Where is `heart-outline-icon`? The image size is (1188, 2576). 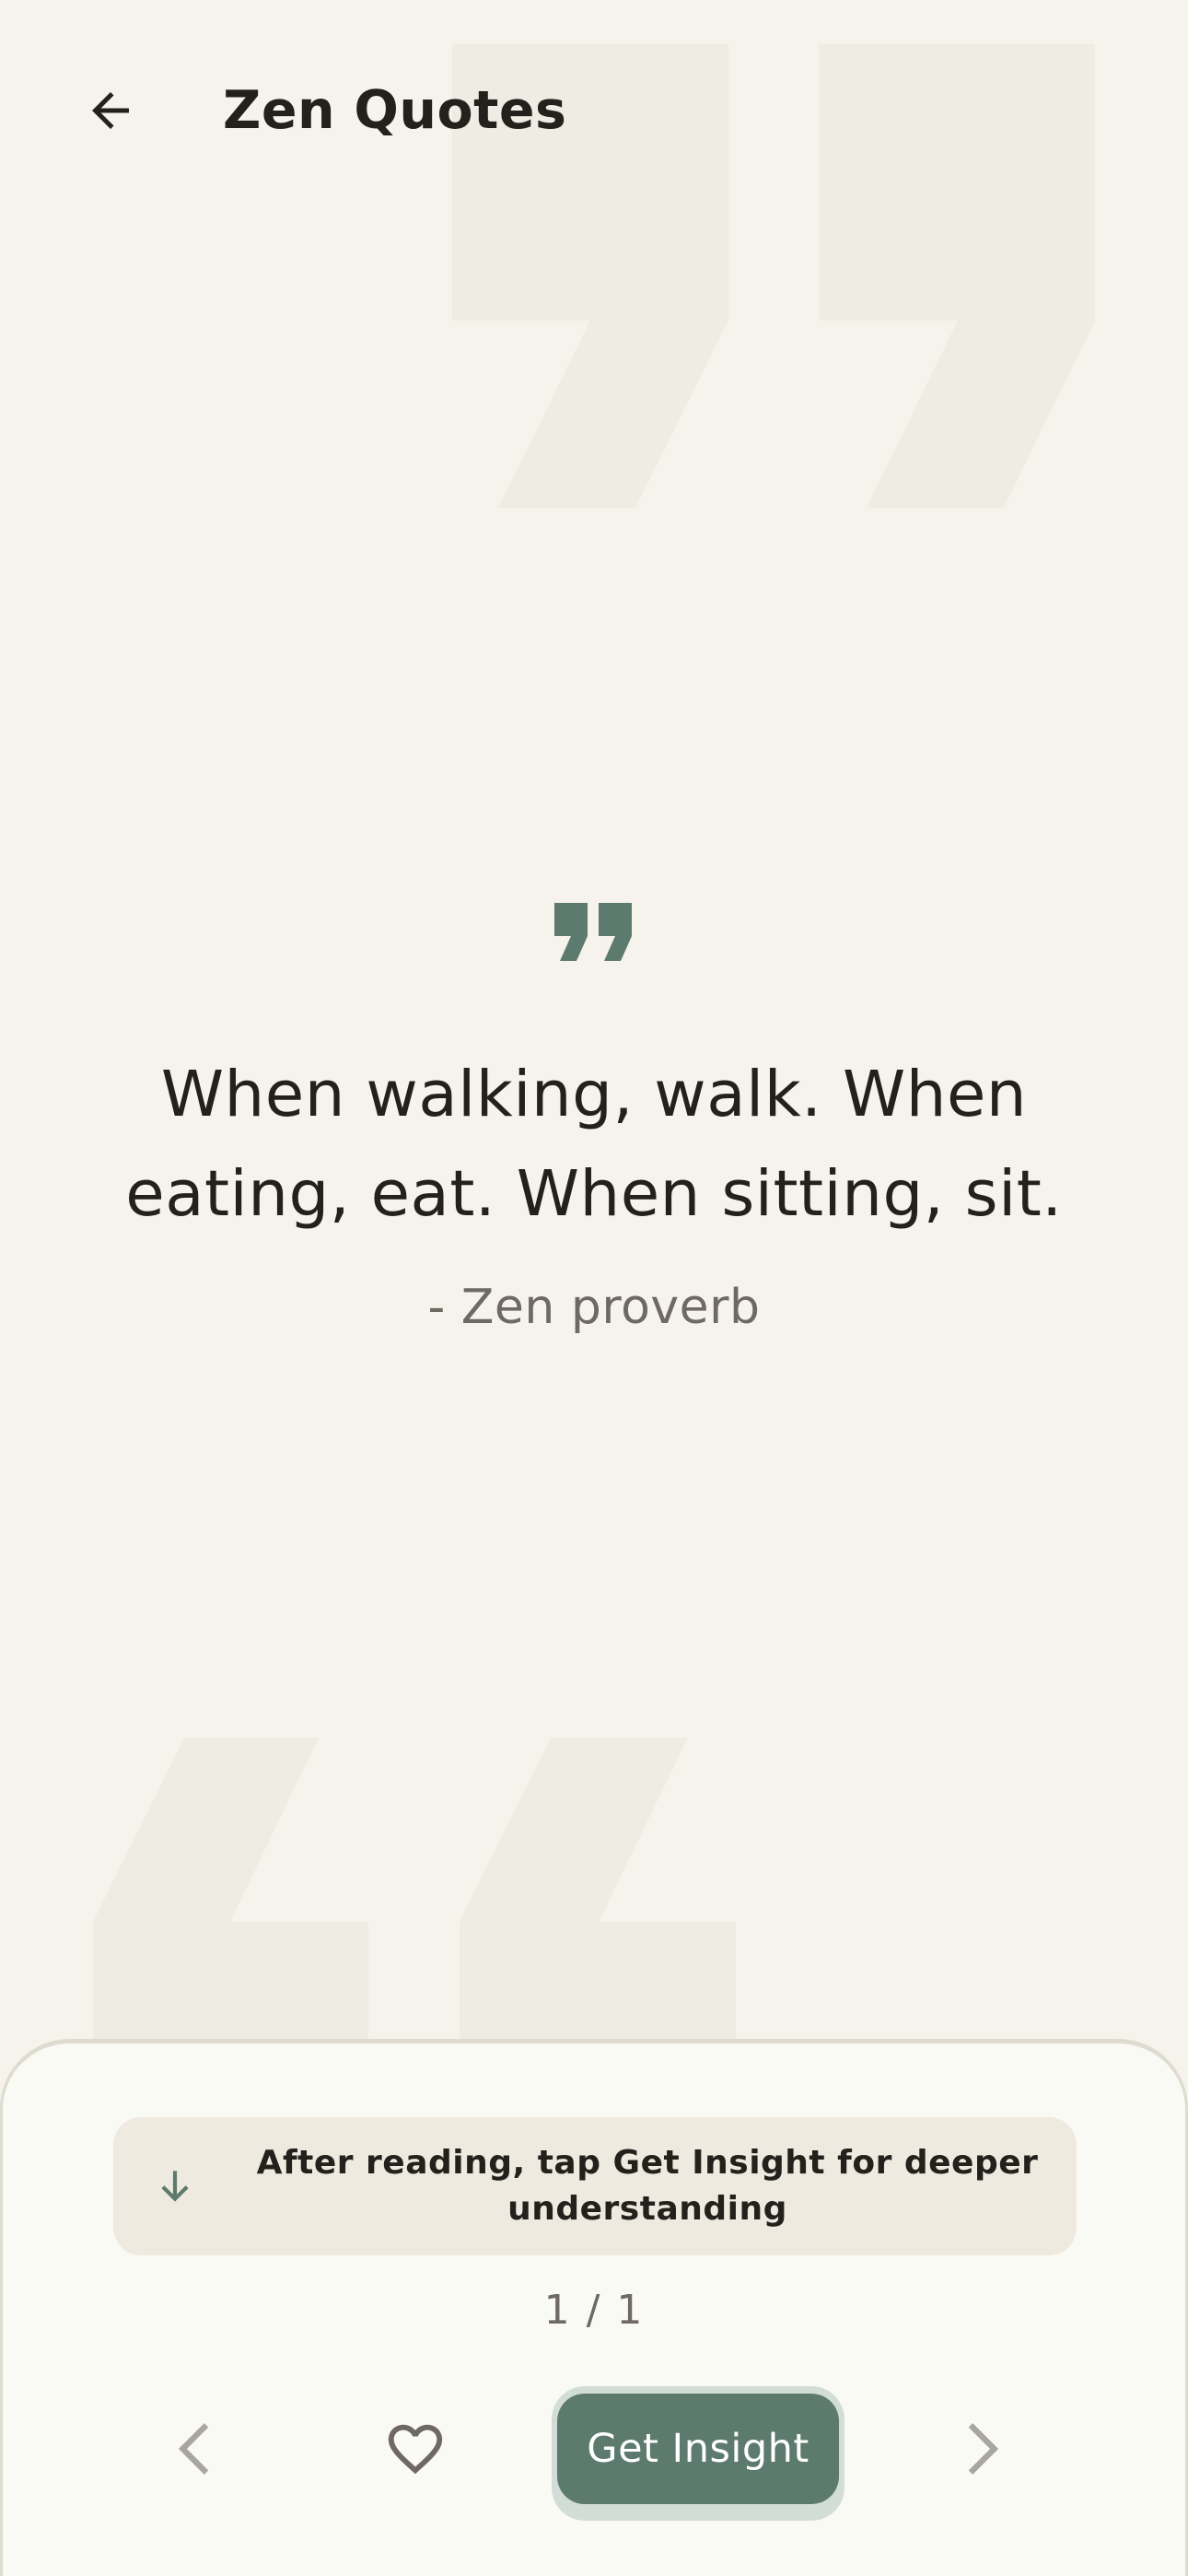
heart-outline-icon is located at coordinates (415, 2449).